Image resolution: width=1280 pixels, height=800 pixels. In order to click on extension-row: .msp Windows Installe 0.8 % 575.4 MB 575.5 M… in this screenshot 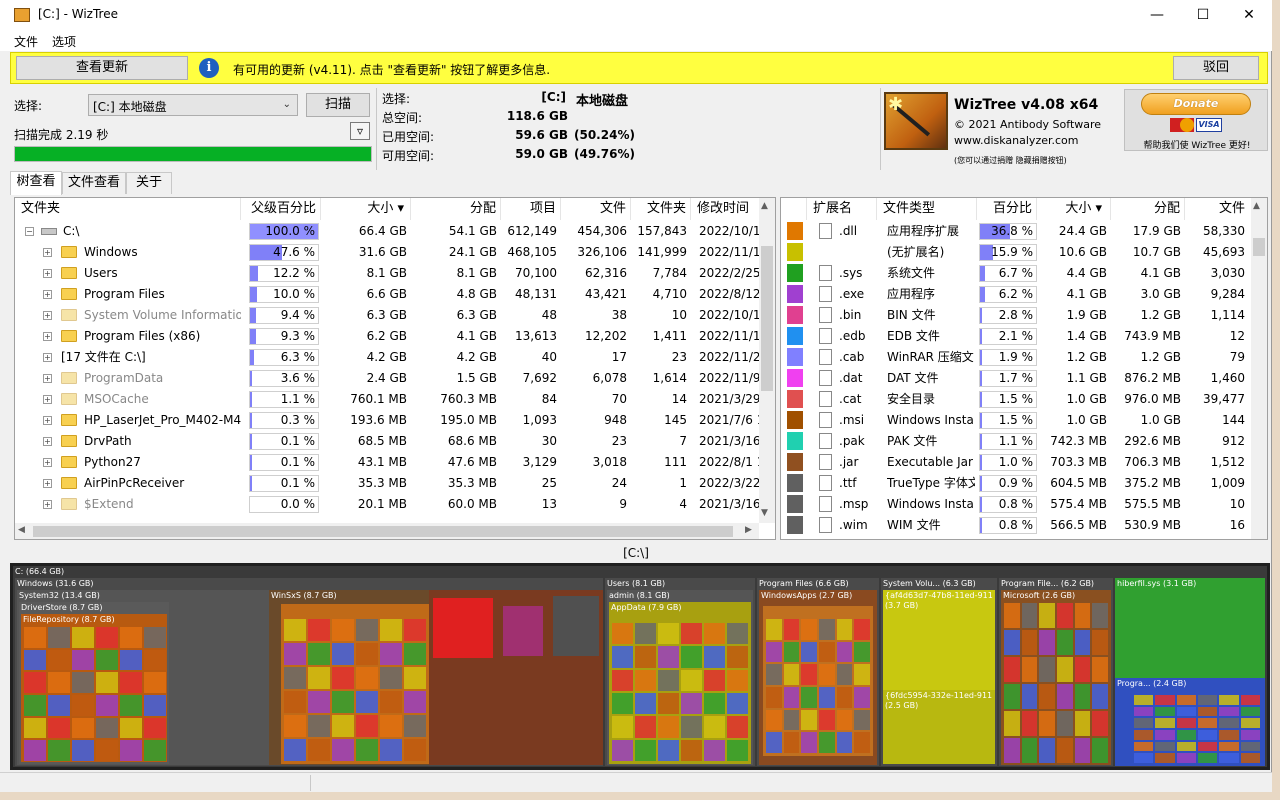, I will do `click(1016, 504)`.